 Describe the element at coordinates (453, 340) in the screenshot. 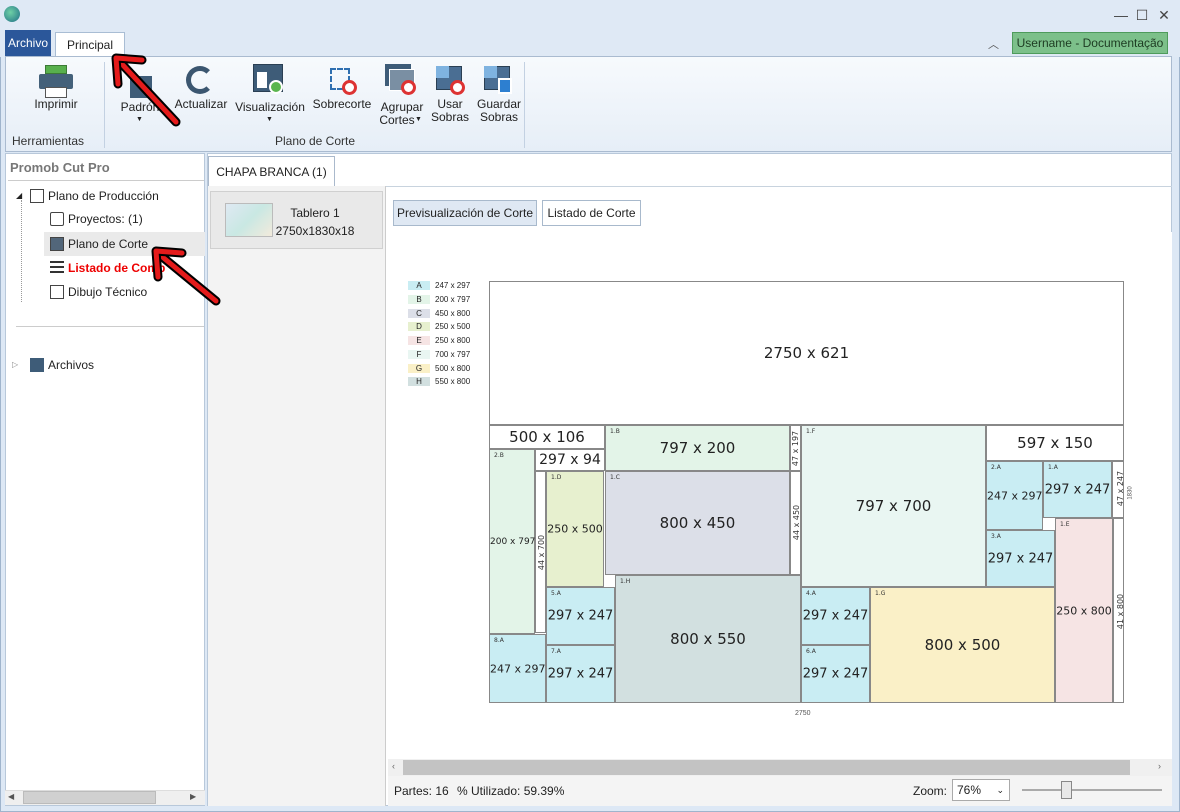

I see `legend-size: 250 x 800` at that location.